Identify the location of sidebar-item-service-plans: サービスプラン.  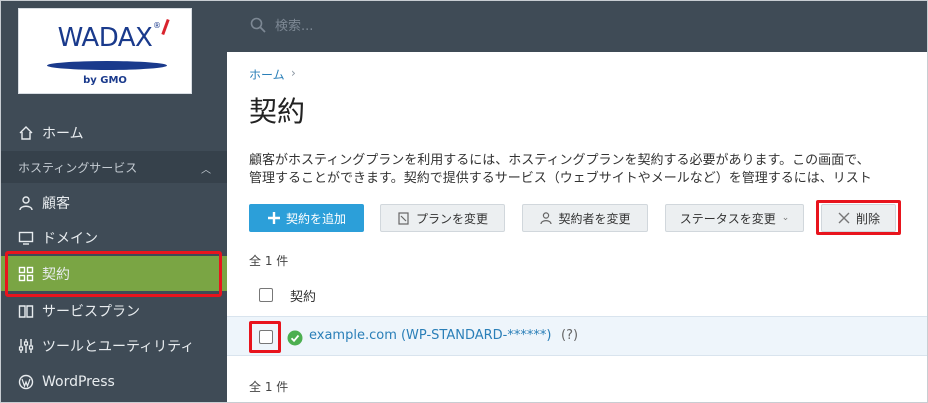
(113, 310).